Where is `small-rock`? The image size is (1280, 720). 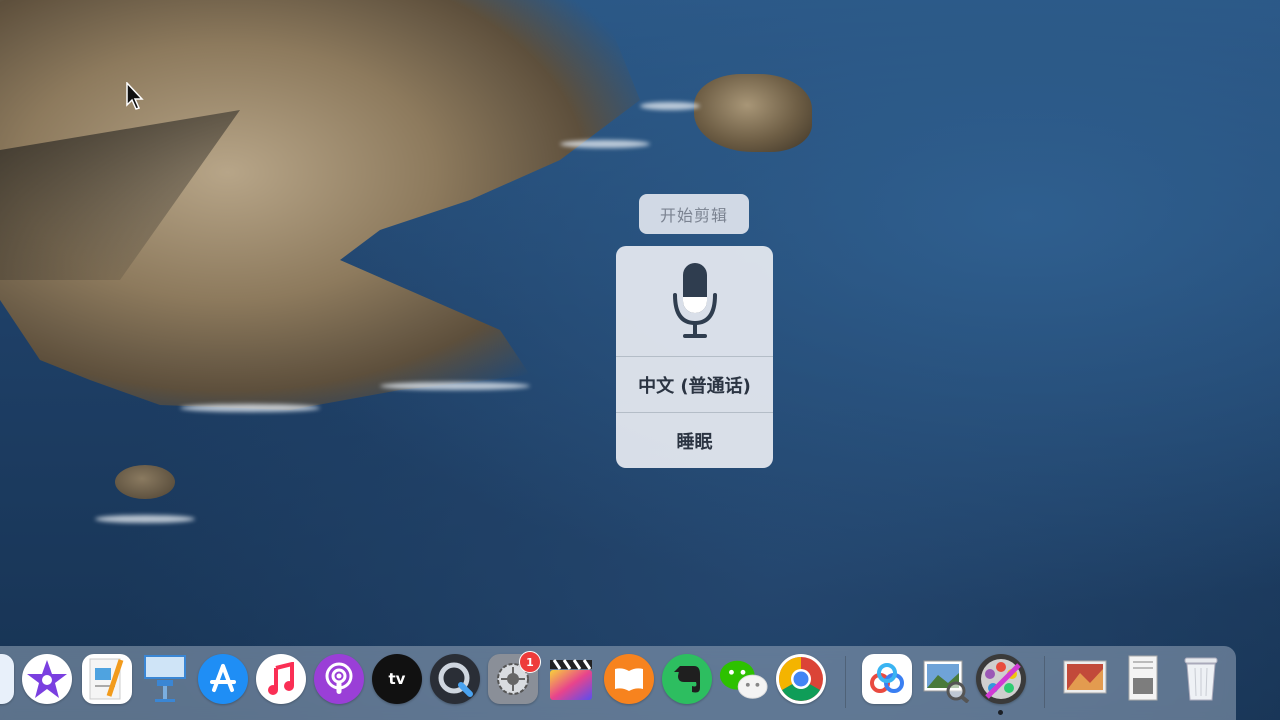
small-rock is located at coordinates (145, 482).